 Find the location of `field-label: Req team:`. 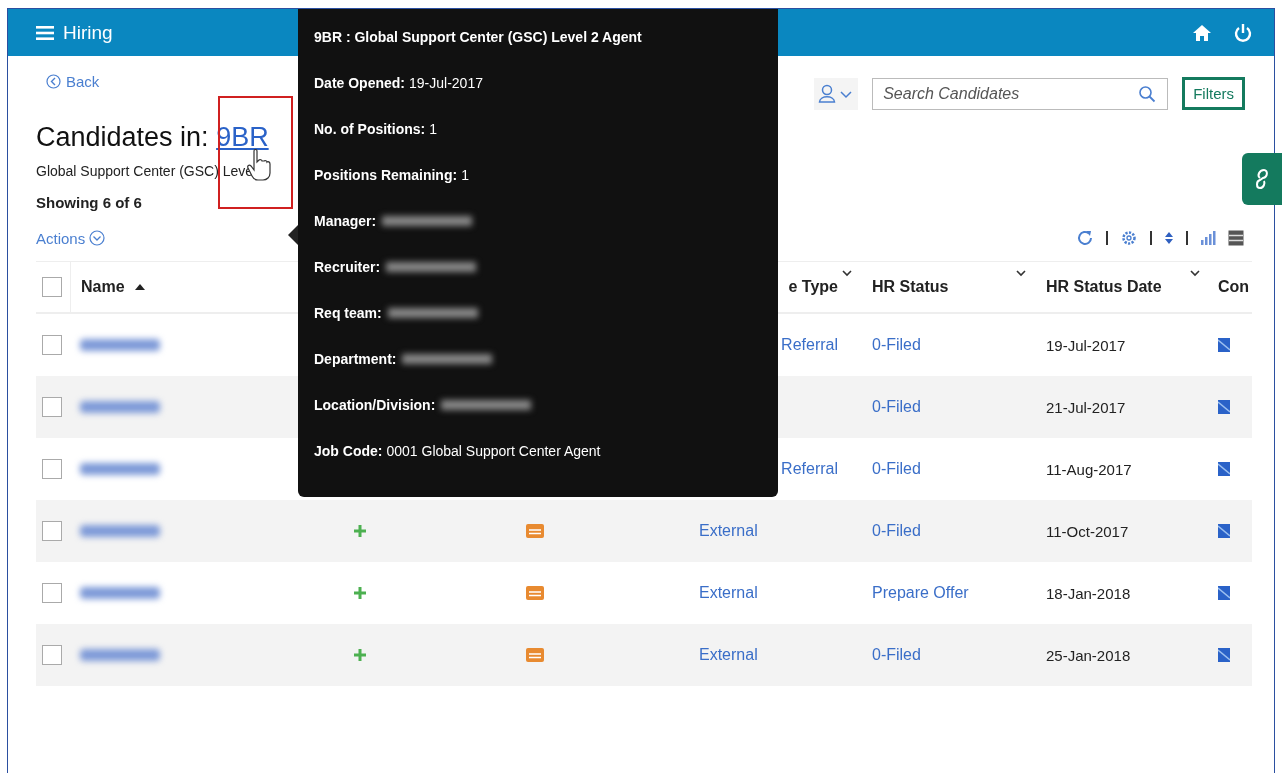

field-label: Req team: is located at coordinates (348, 313).